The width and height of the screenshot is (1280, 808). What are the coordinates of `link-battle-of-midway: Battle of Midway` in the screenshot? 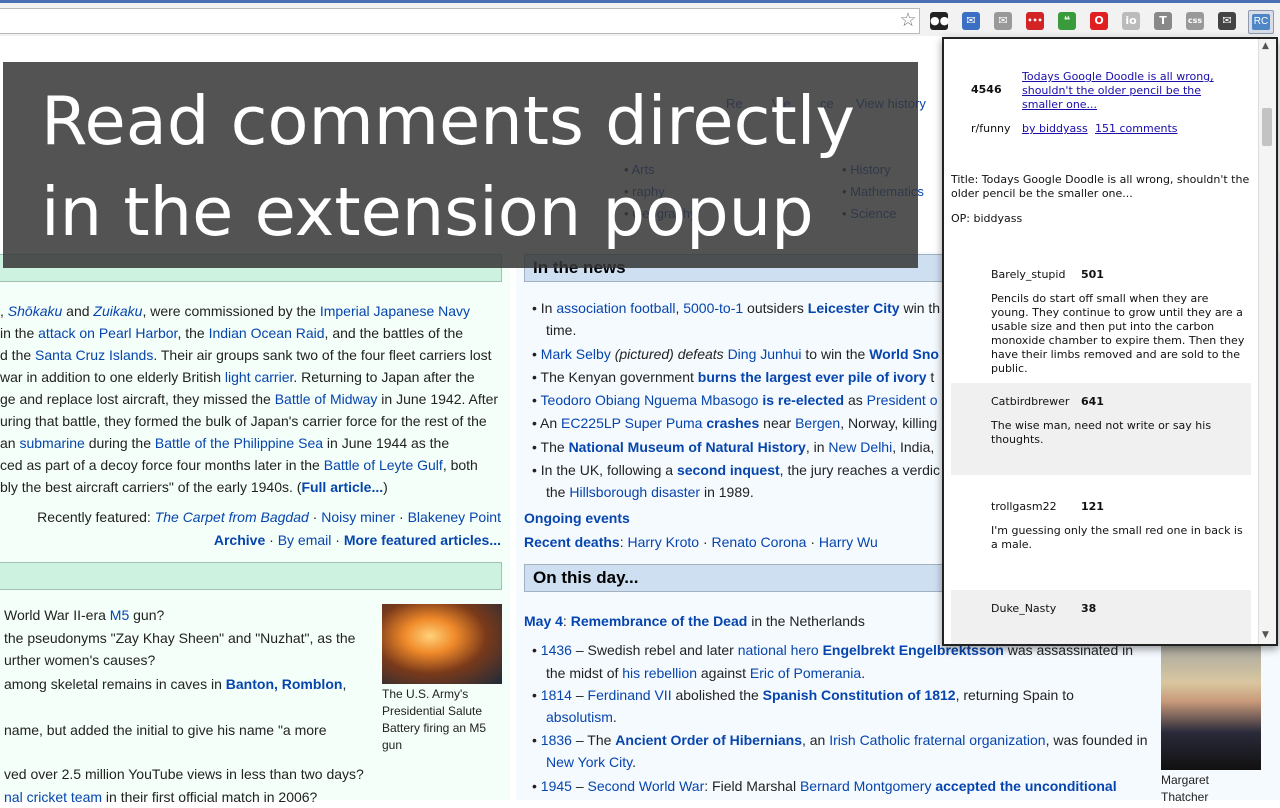 It's located at (326, 399).